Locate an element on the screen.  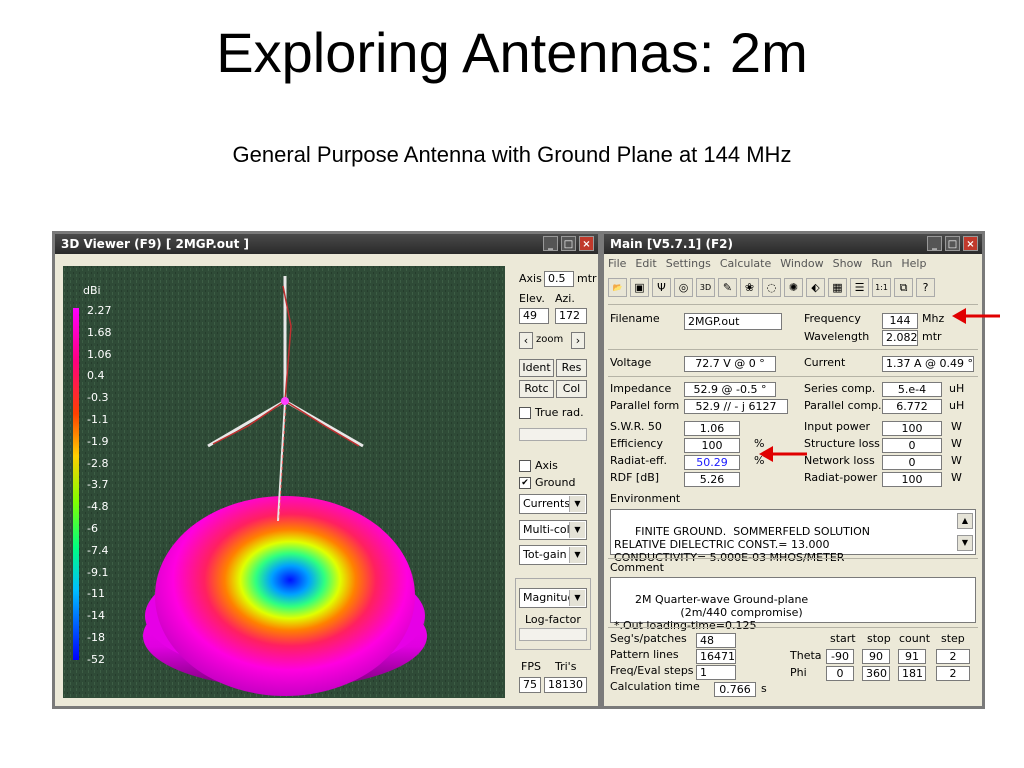
menu-item-calculate: Calculate is located at coordinates (745, 263).